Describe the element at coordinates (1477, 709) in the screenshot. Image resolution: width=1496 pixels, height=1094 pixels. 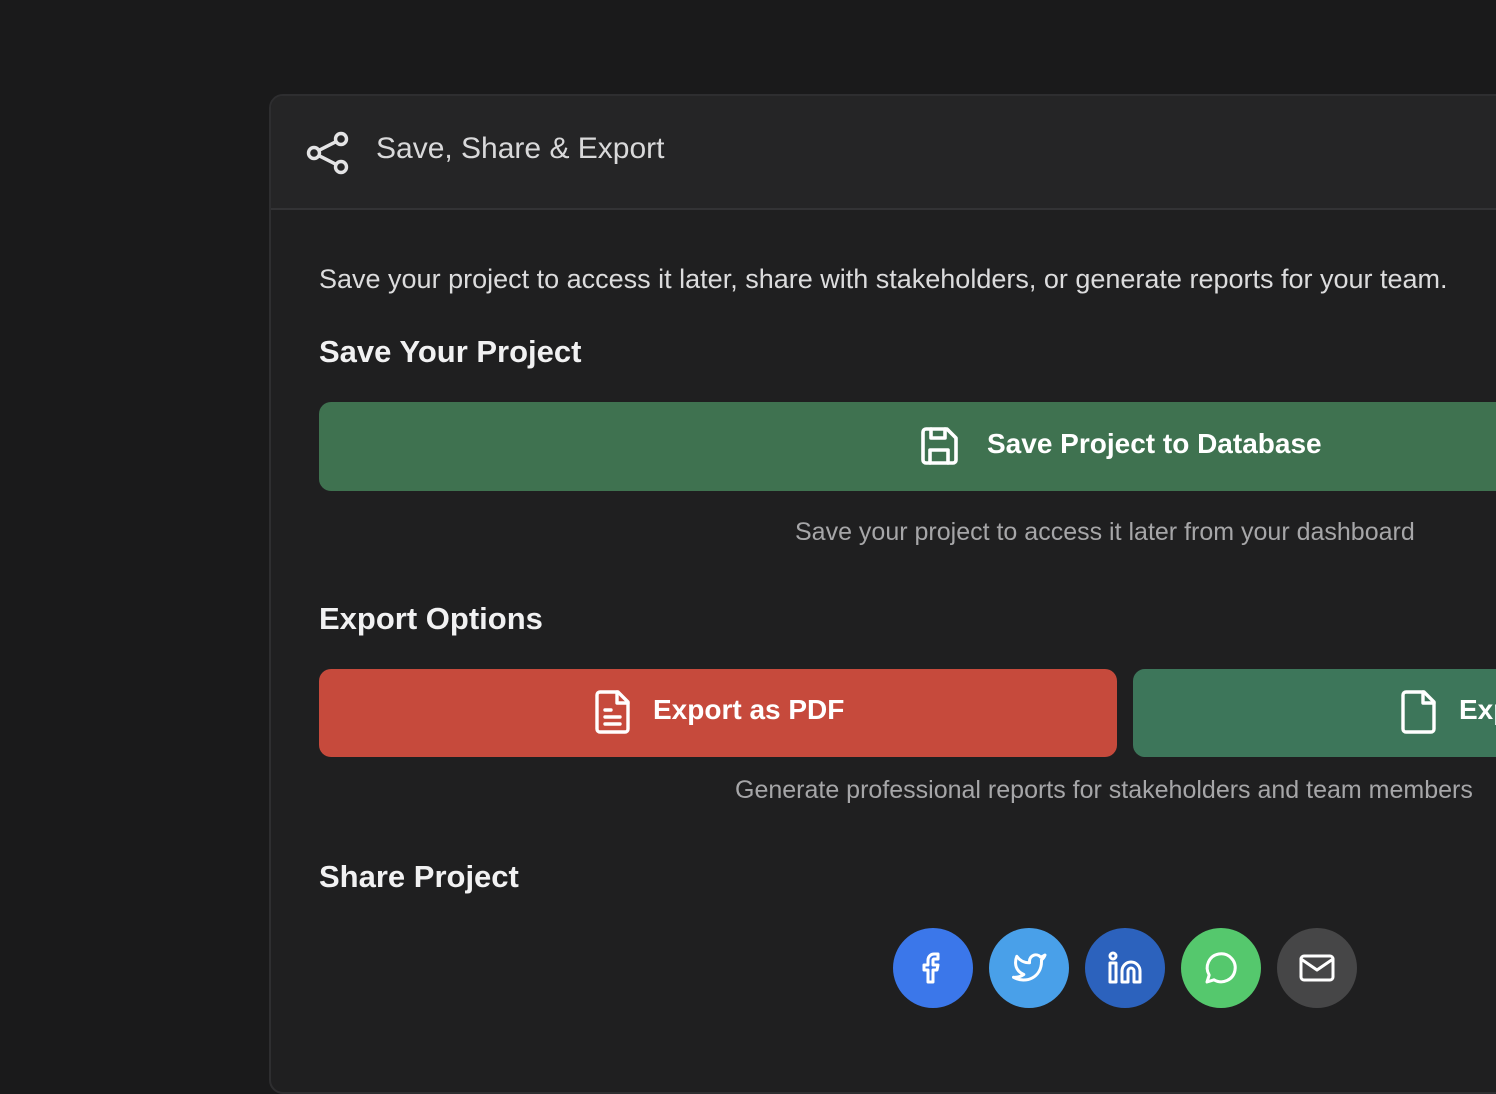
I see `export-secondary-label: Export` at that location.